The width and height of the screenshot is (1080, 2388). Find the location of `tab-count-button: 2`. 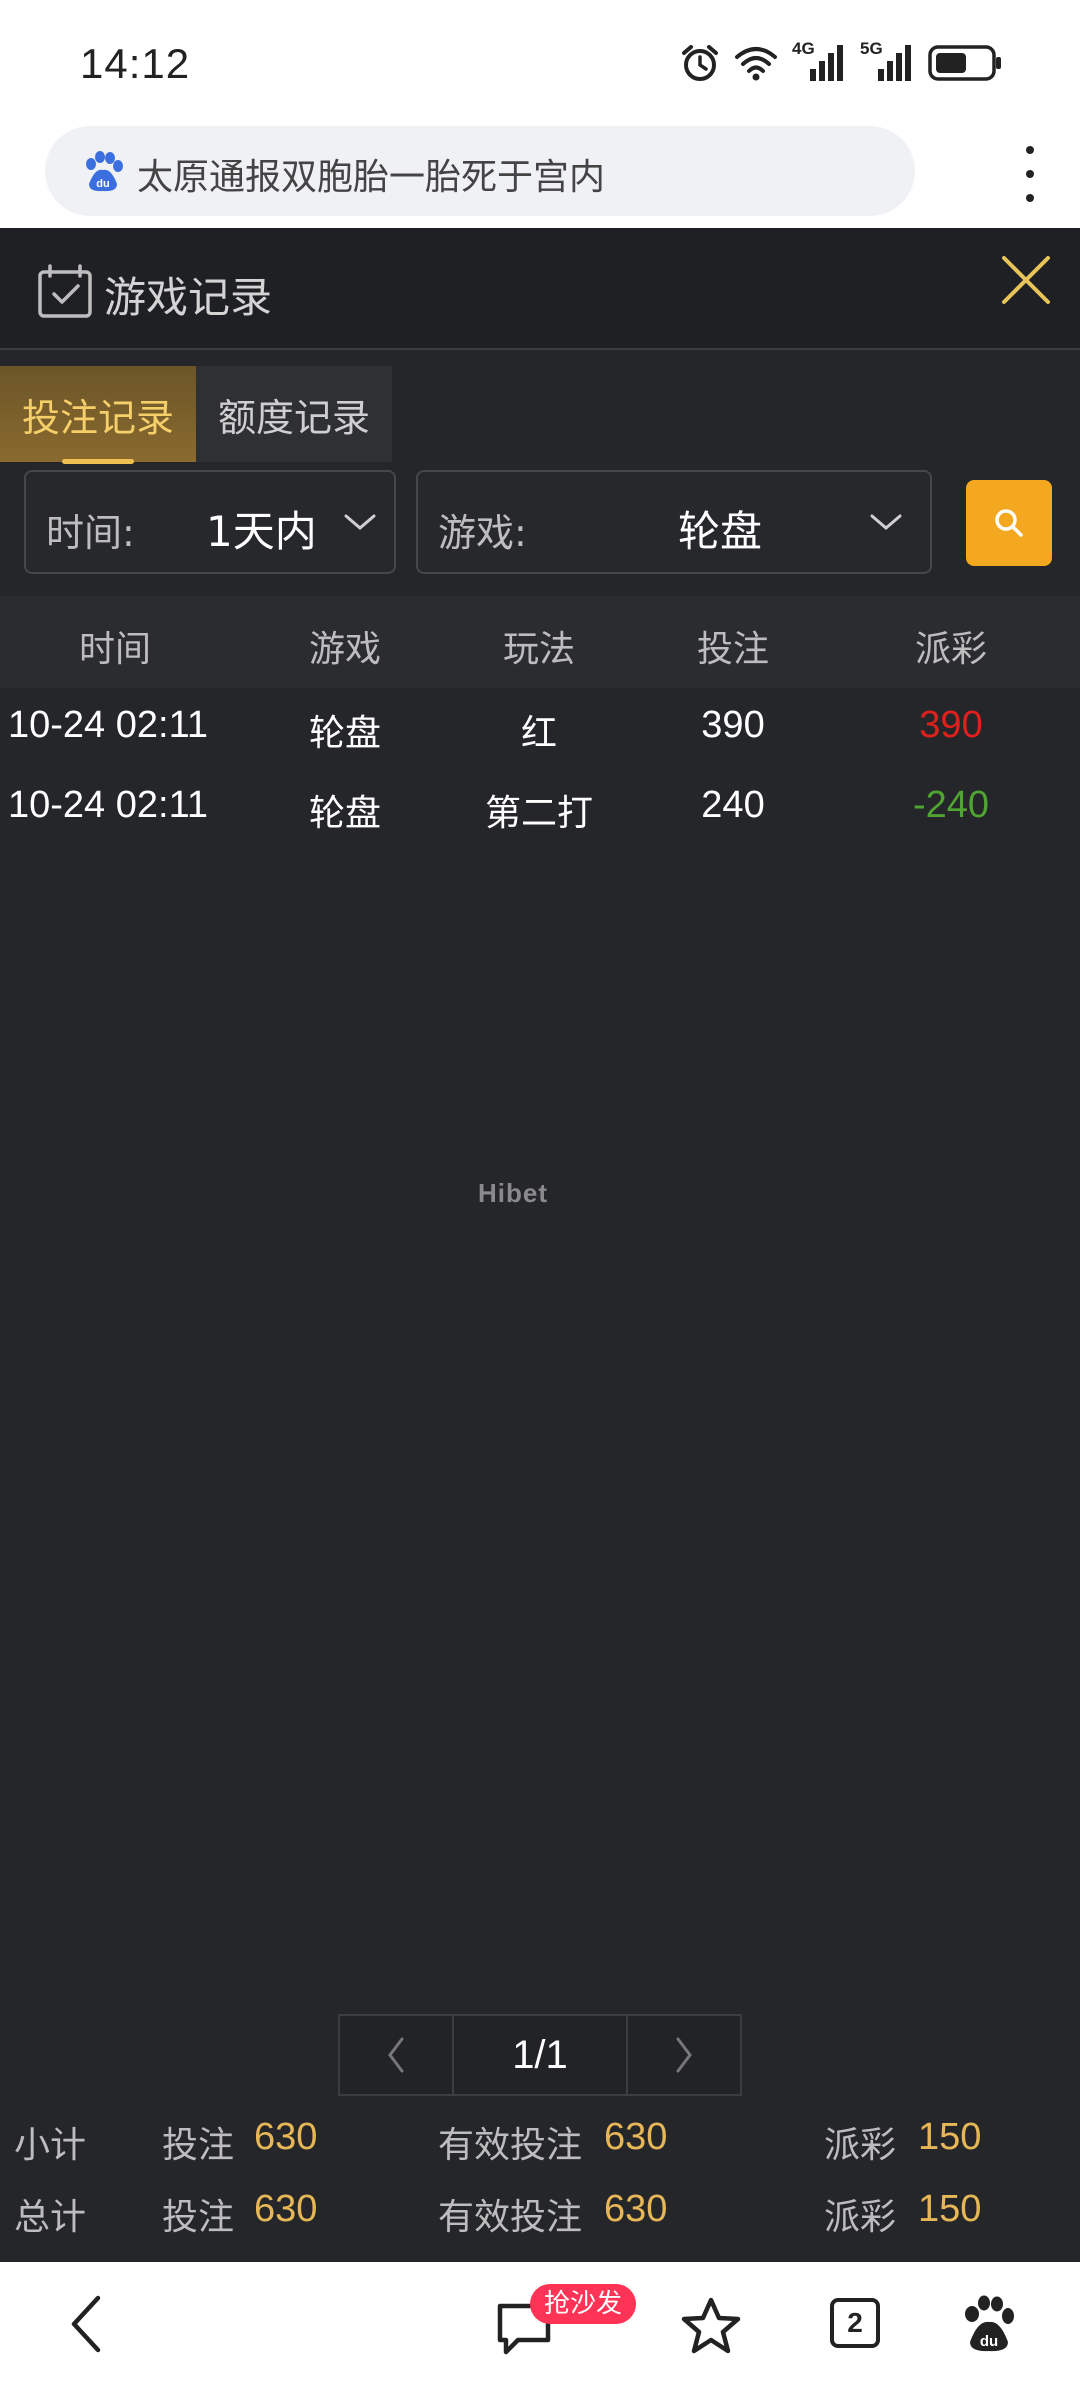

tab-count-button: 2 is located at coordinates (855, 2323).